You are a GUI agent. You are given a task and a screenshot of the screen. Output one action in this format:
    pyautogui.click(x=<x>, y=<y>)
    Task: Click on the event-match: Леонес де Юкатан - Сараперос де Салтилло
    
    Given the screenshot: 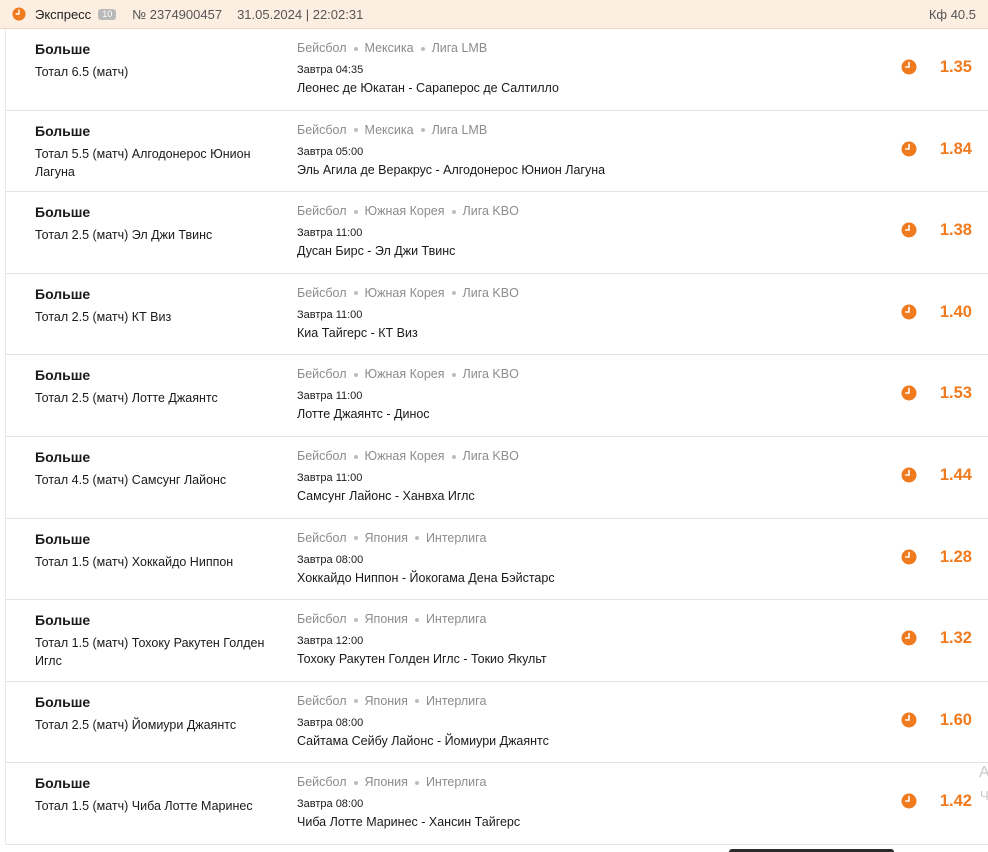 What is the action you would take?
    pyautogui.click(x=428, y=88)
    